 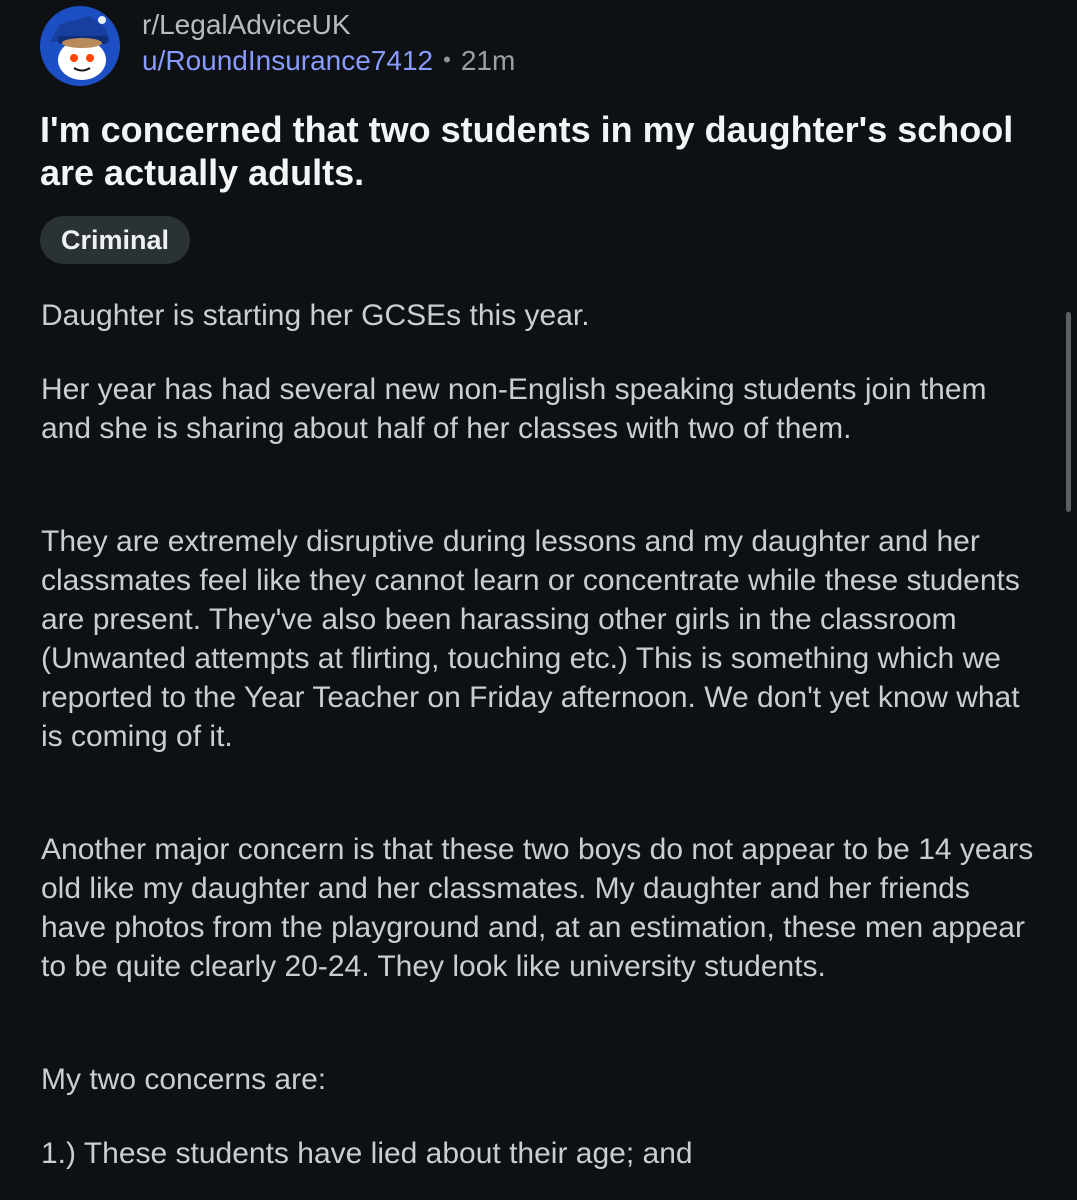 I want to click on subreddit-name: r/LegalAdviceUK, so click(x=246, y=25).